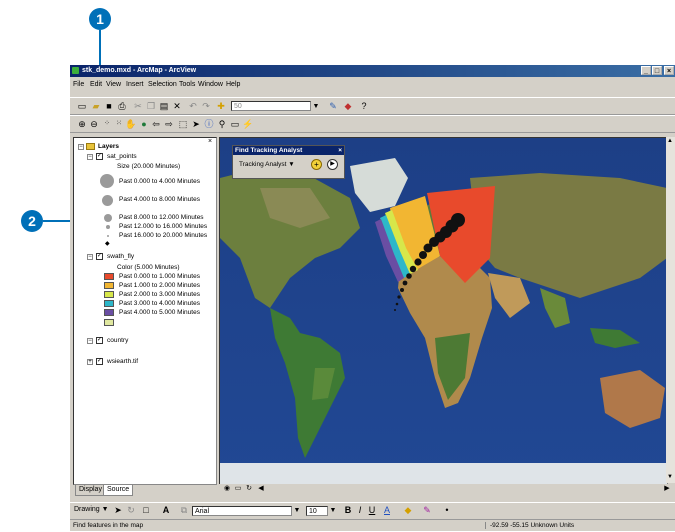 The width and height of the screenshot is (675, 532). Describe the element at coordinates (118, 490) in the screenshot. I see `tab-source: Source` at that location.